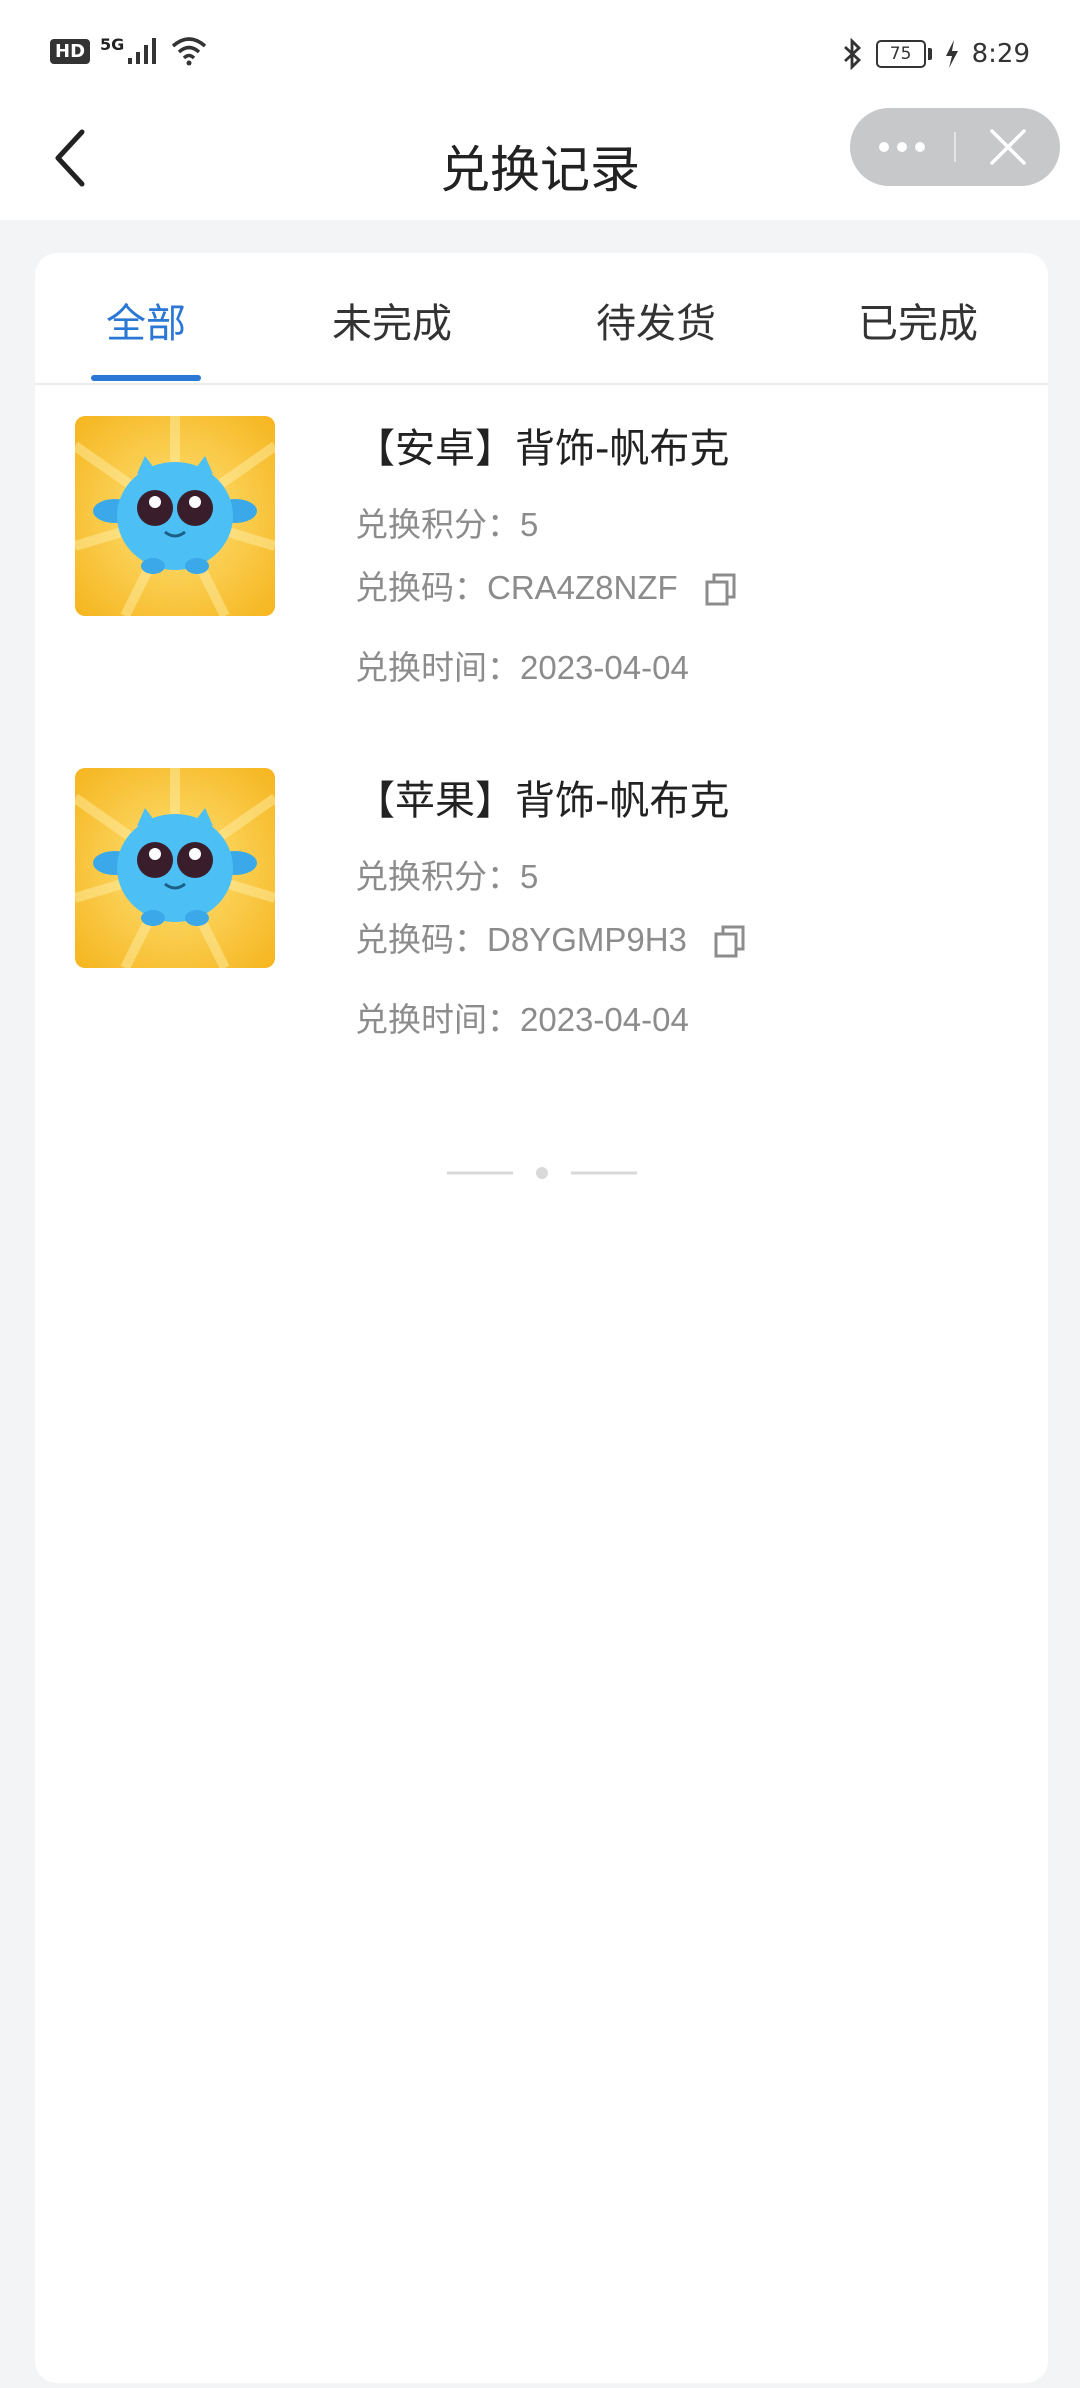  I want to click on battery-indicator: 75, so click(903, 54).